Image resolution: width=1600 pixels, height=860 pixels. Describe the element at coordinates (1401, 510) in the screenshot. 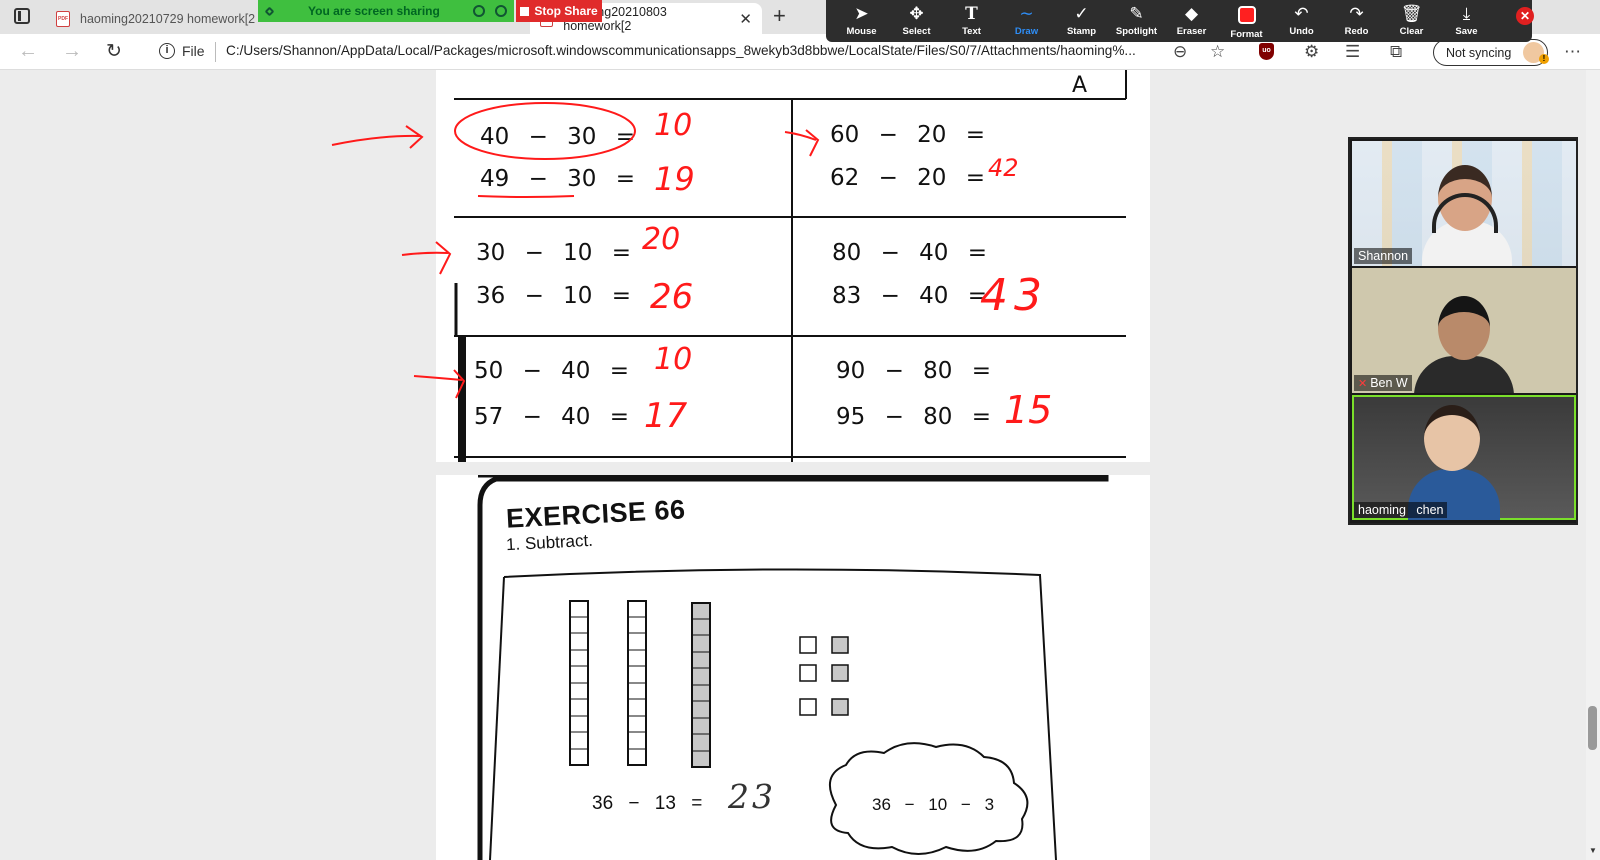

I see `participant-name: haoming chen` at that location.